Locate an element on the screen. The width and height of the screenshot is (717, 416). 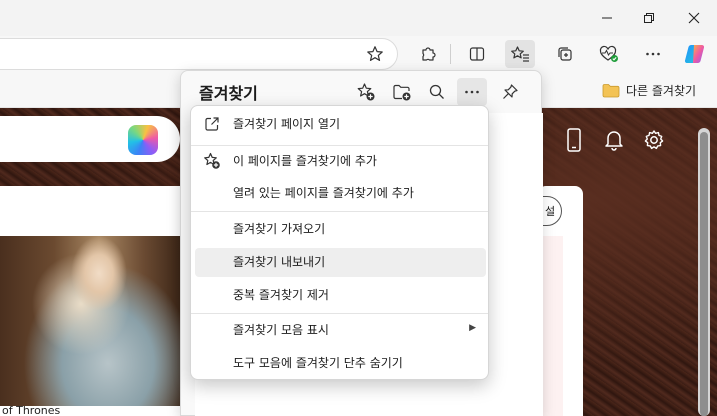
extensions-button is located at coordinates (428, 54).